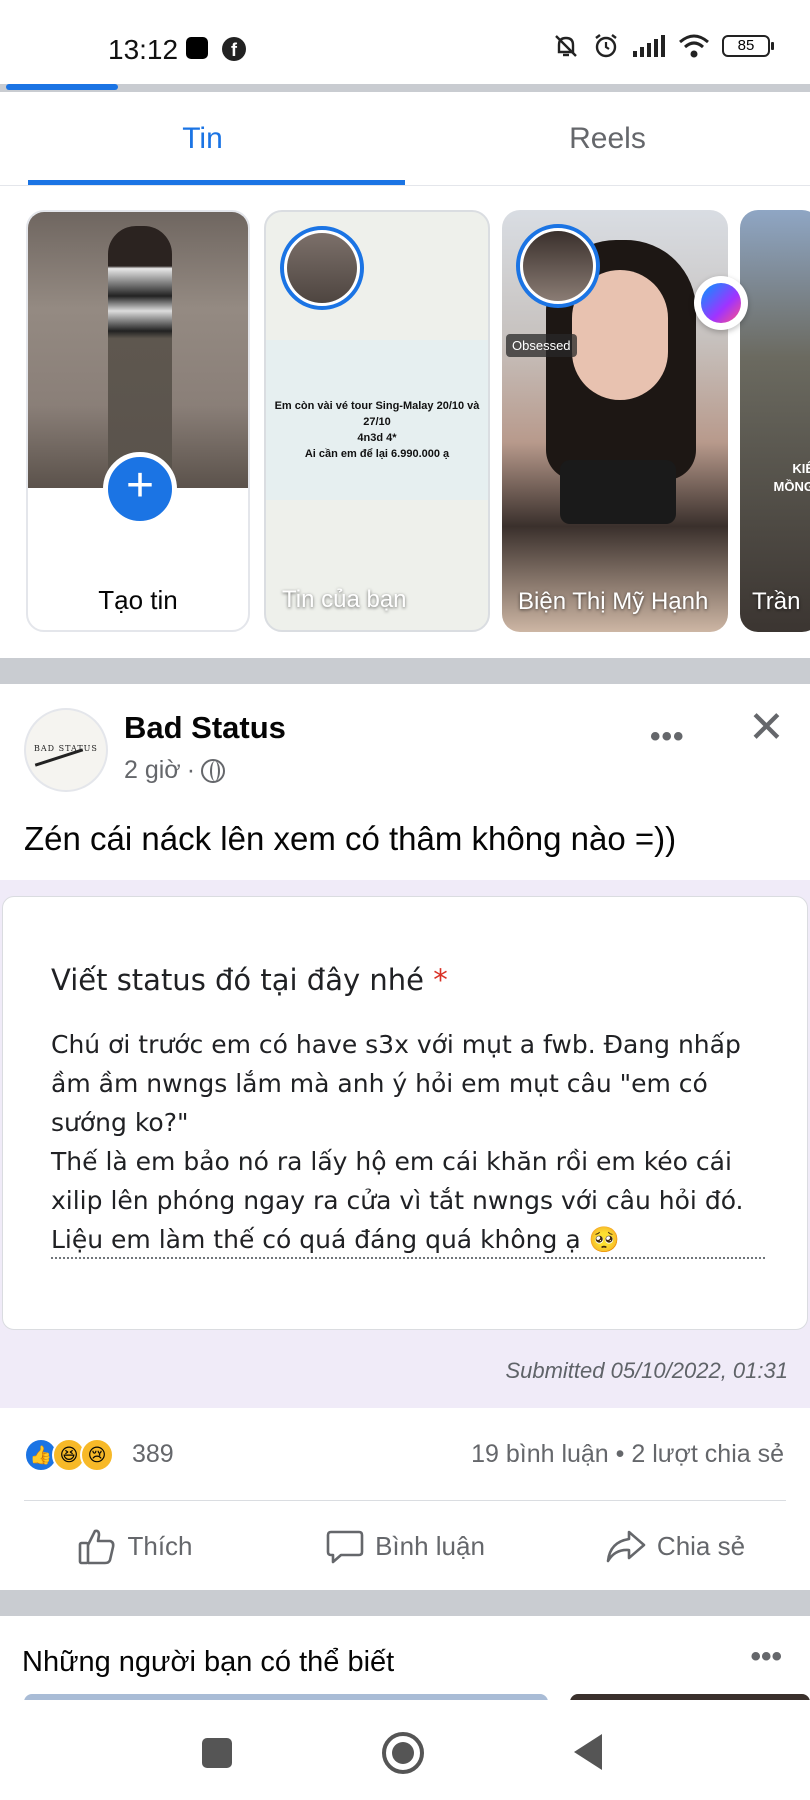  I want to click on story-text-content: KIÊ MỒNG, so click(791, 477).